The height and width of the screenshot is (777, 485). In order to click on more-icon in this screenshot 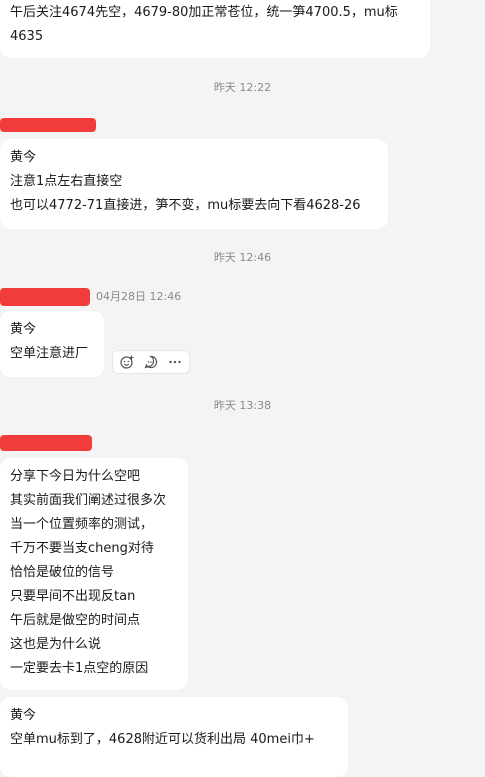, I will do `click(175, 362)`.